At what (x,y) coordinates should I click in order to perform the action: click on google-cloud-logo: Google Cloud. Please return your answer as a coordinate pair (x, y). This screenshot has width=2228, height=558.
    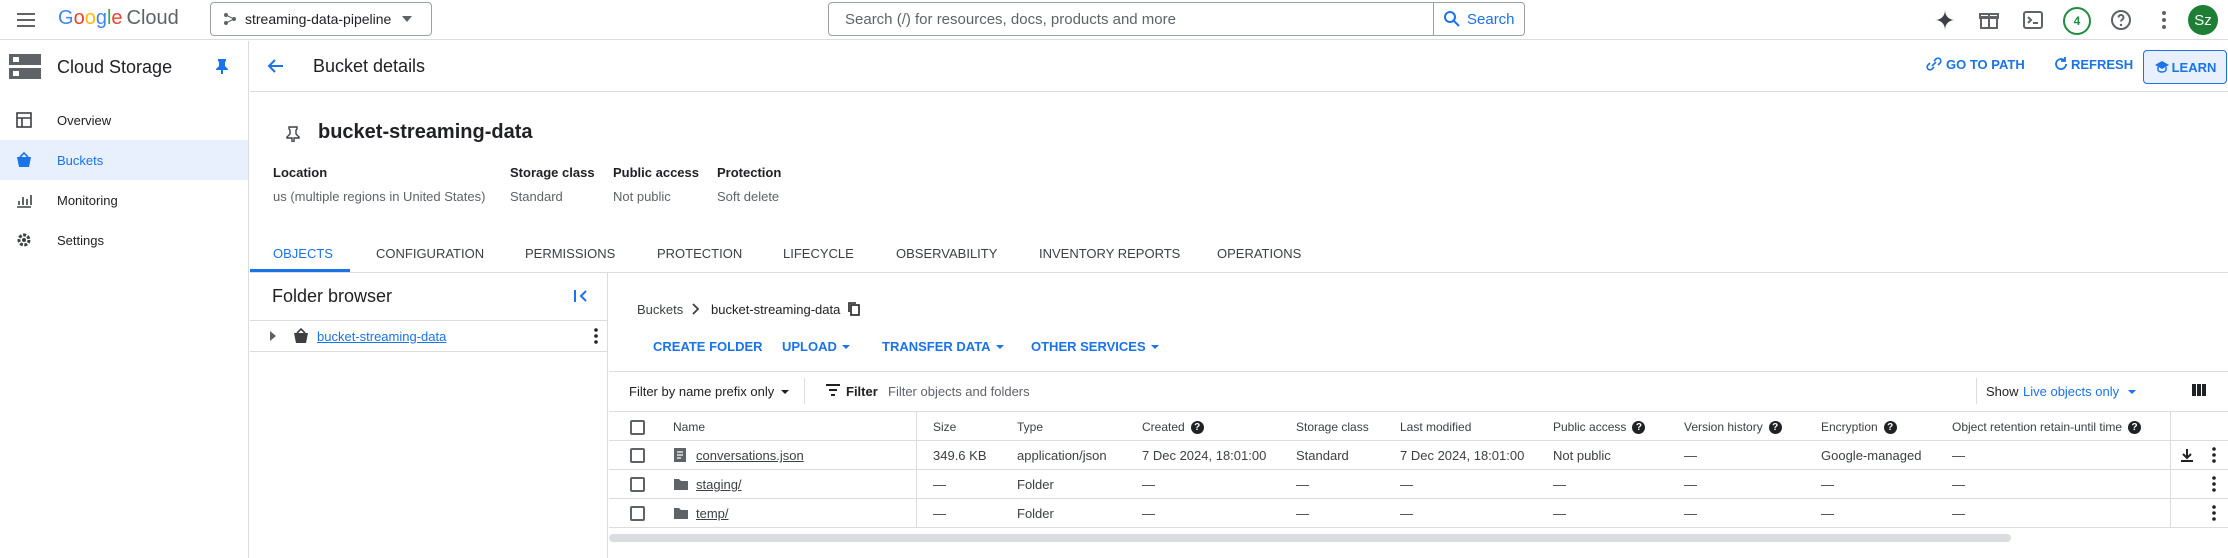
    Looking at the image, I should click on (118, 18).